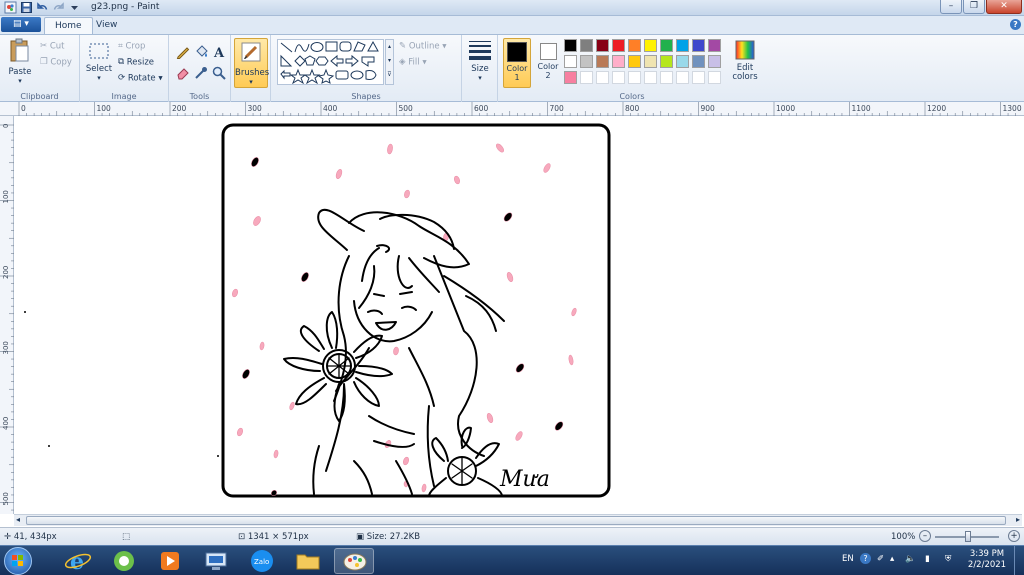 This screenshot has height=575, width=1024. I want to click on paint-app-icon, so click(10, 7).